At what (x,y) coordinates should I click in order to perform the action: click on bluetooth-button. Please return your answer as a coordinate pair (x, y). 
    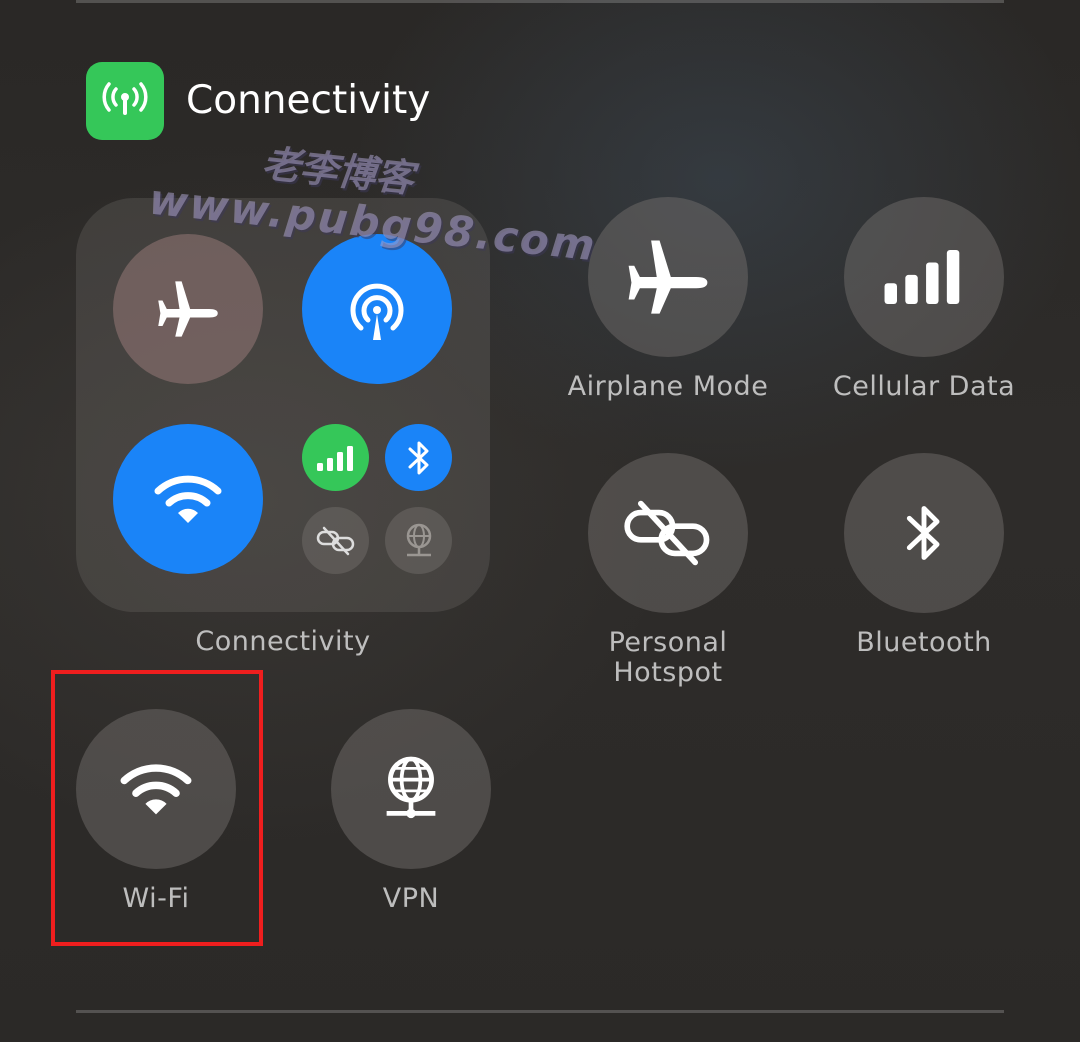
    Looking at the image, I should click on (924, 533).